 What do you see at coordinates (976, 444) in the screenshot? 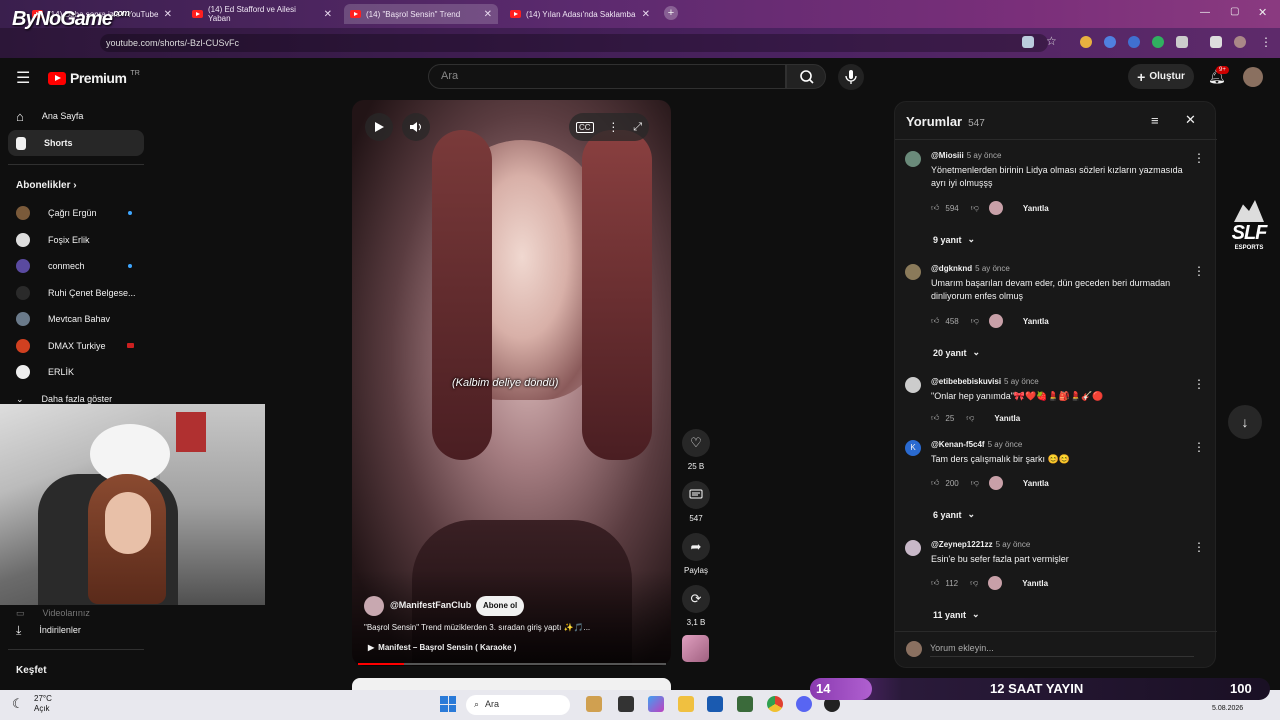
I see `commenter-handle: @Kenan-f5c4f 5 ay önce` at bounding box center [976, 444].